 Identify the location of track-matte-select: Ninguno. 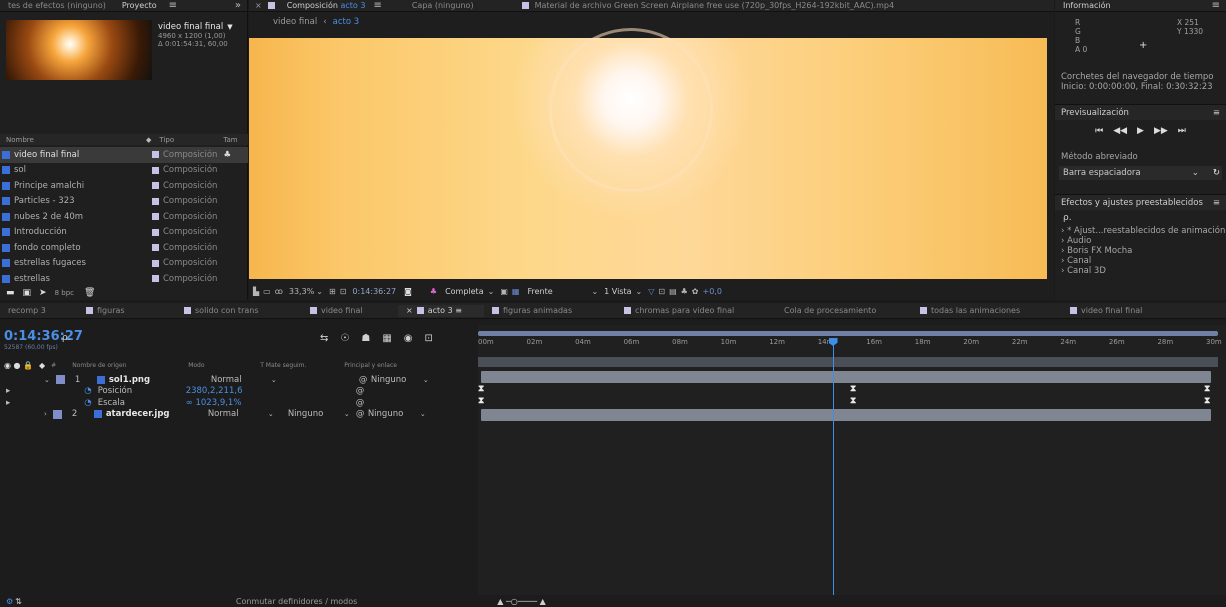
(316, 414).